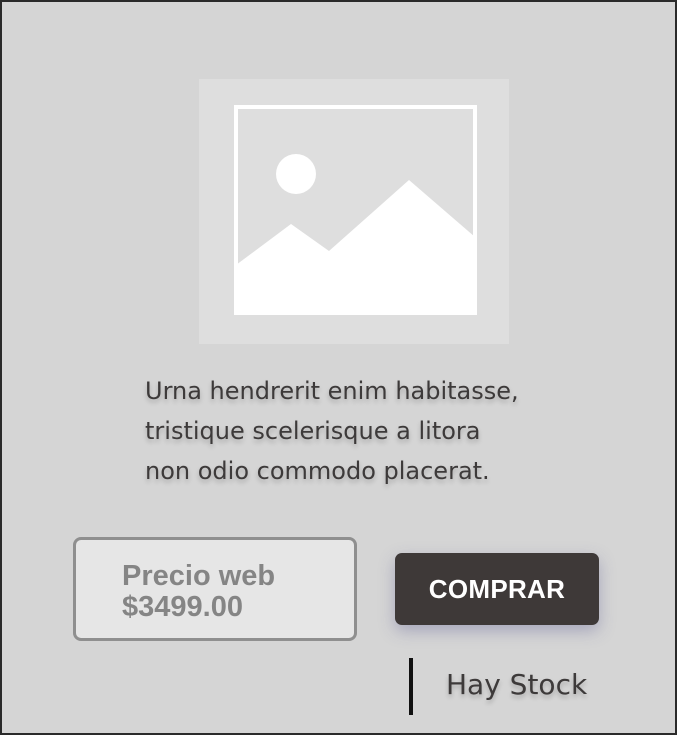  Describe the element at coordinates (199, 576) in the screenshot. I see `price-label: Precio web` at that location.